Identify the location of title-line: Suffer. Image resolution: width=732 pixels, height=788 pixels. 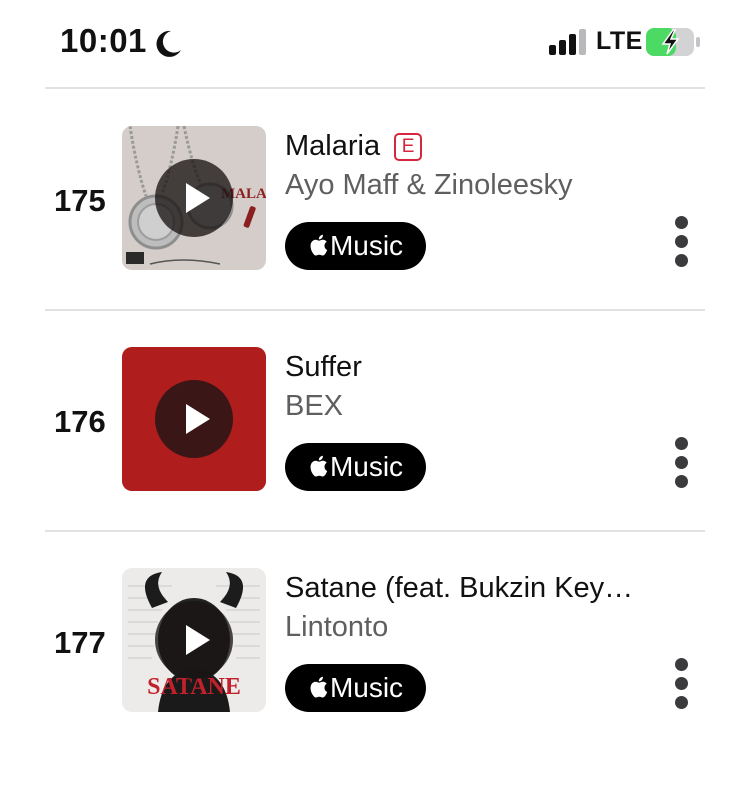
(323, 367).